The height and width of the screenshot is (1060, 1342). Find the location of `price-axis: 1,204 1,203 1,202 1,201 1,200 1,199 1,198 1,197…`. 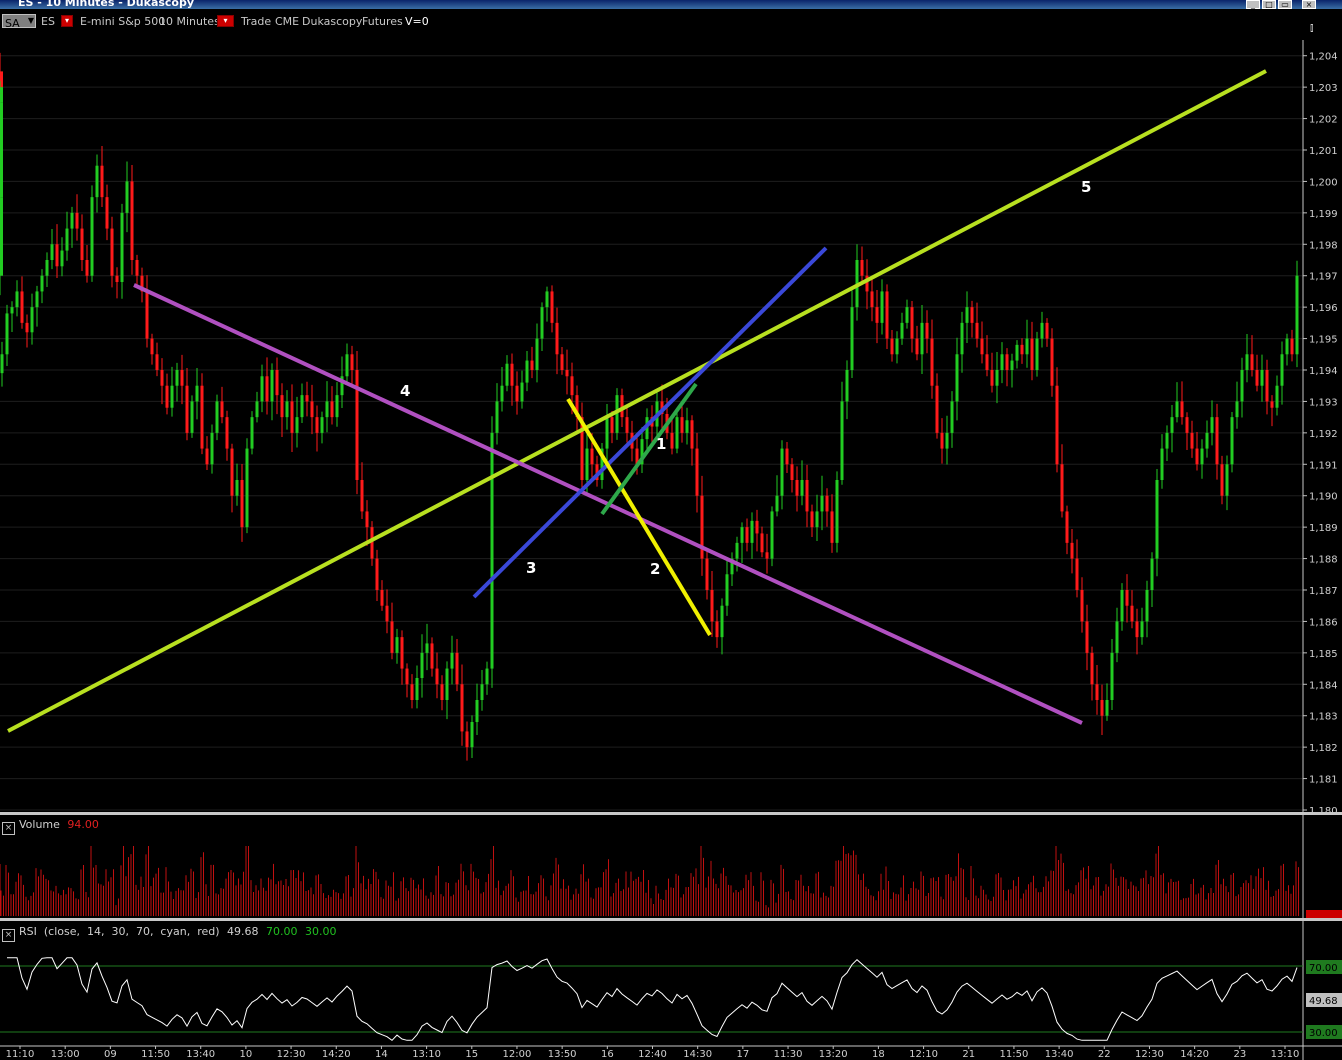

price-axis: 1,204 1,203 1,202 1,201 1,200 1,199 1,198 1,197… is located at coordinates (1320, 434).